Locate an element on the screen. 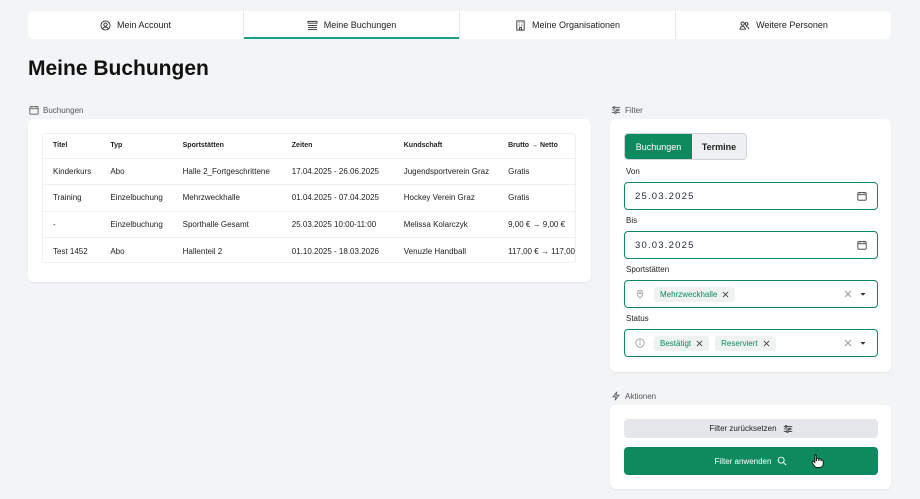 The image size is (920, 499). chip-label: Mehrzweckhalle is located at coordinates (689, 294).